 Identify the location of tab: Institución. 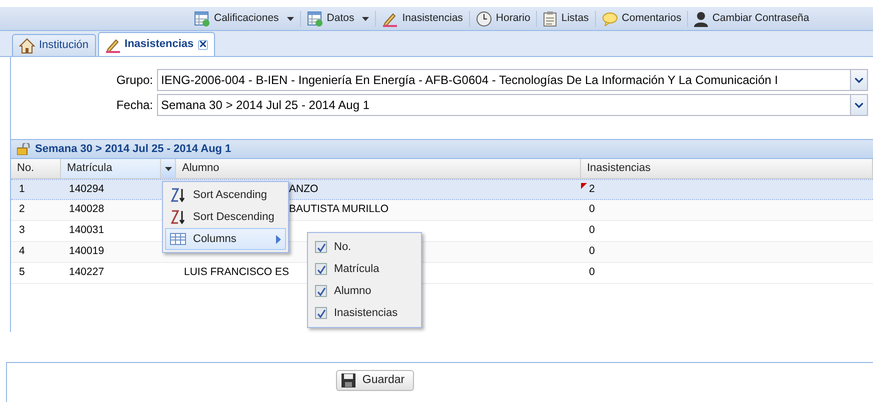
(54, 45).